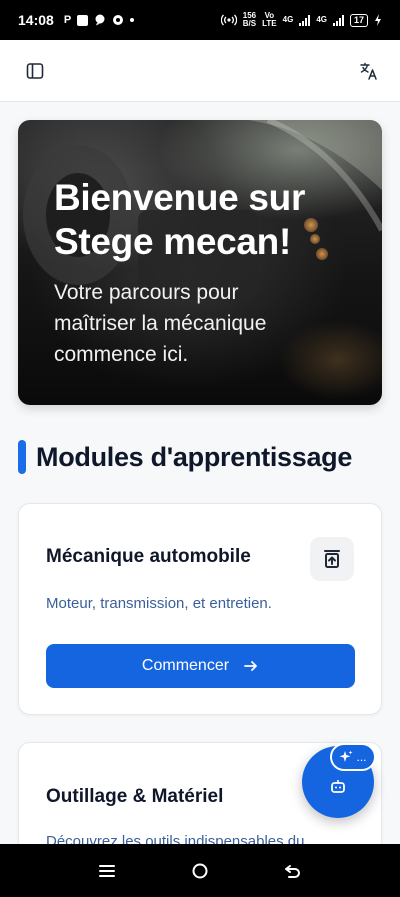 This screenshot has width=400, height=897. Describe the element at coordinates (228, 20) in the screenshot. I see `hotspot-icon` at that location.